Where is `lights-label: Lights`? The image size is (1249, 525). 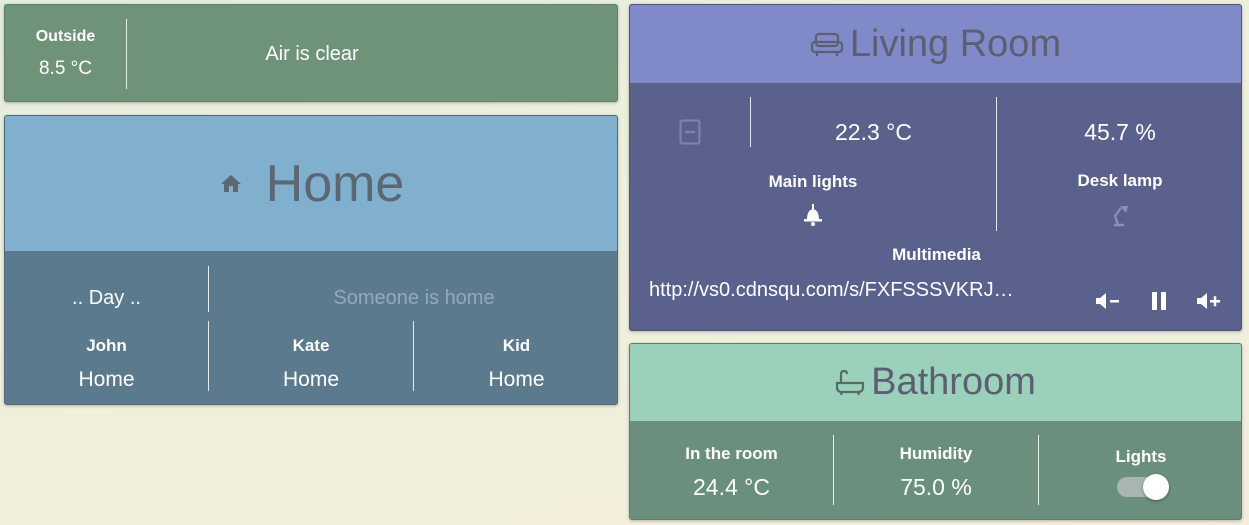
lights-label: Lights is located at coordinates (1141, 456).